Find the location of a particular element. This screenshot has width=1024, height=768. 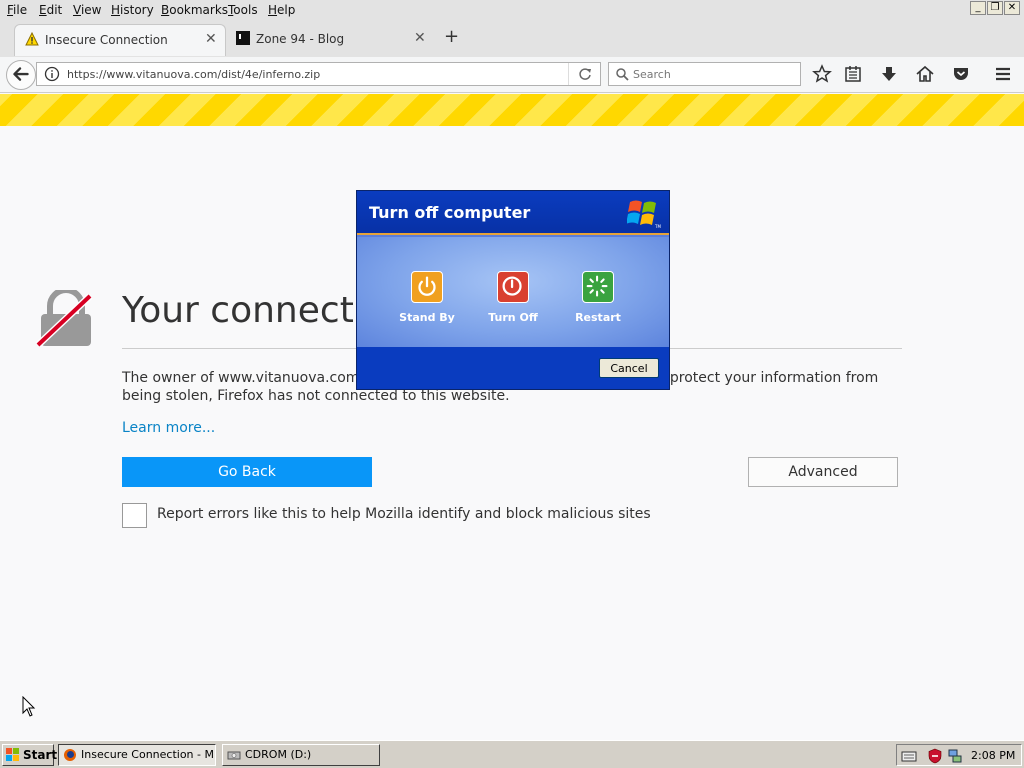

stand-by-button is located at coordinates (427, 287).